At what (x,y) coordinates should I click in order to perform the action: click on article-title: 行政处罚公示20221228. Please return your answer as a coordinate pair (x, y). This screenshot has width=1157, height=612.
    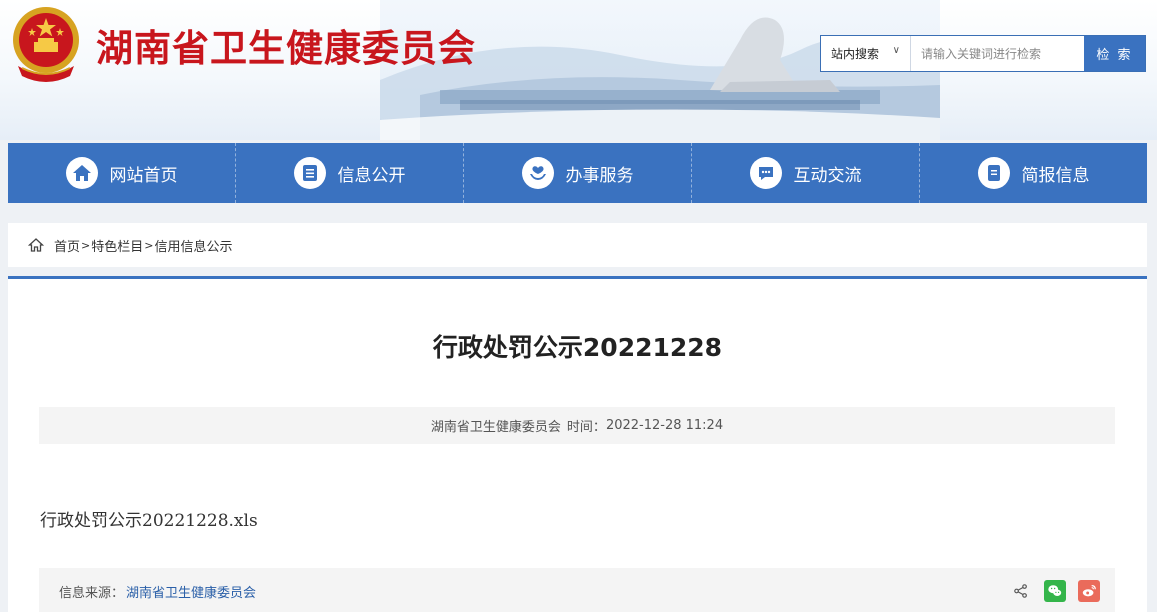
    Looking at the image, I should click on (577, 347).